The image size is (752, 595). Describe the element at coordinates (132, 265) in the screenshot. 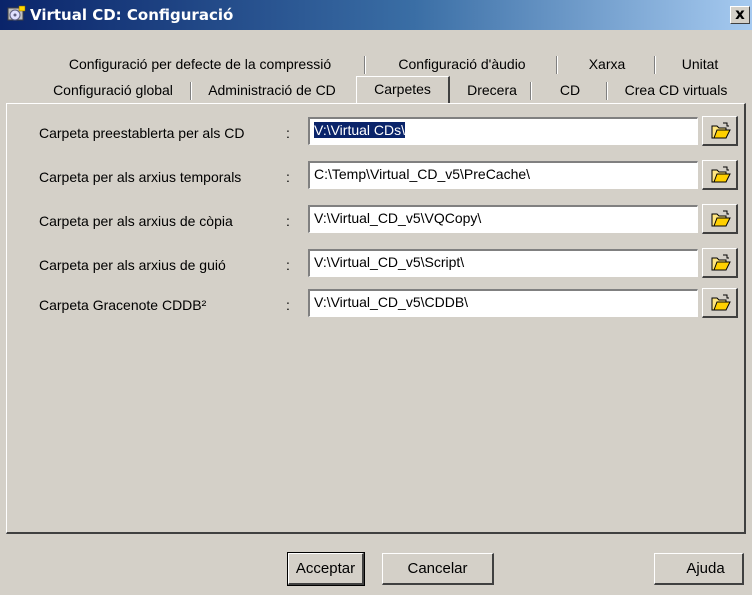

I see `script-files-folder-label: Carpeta per als arxius de guió` at that location.